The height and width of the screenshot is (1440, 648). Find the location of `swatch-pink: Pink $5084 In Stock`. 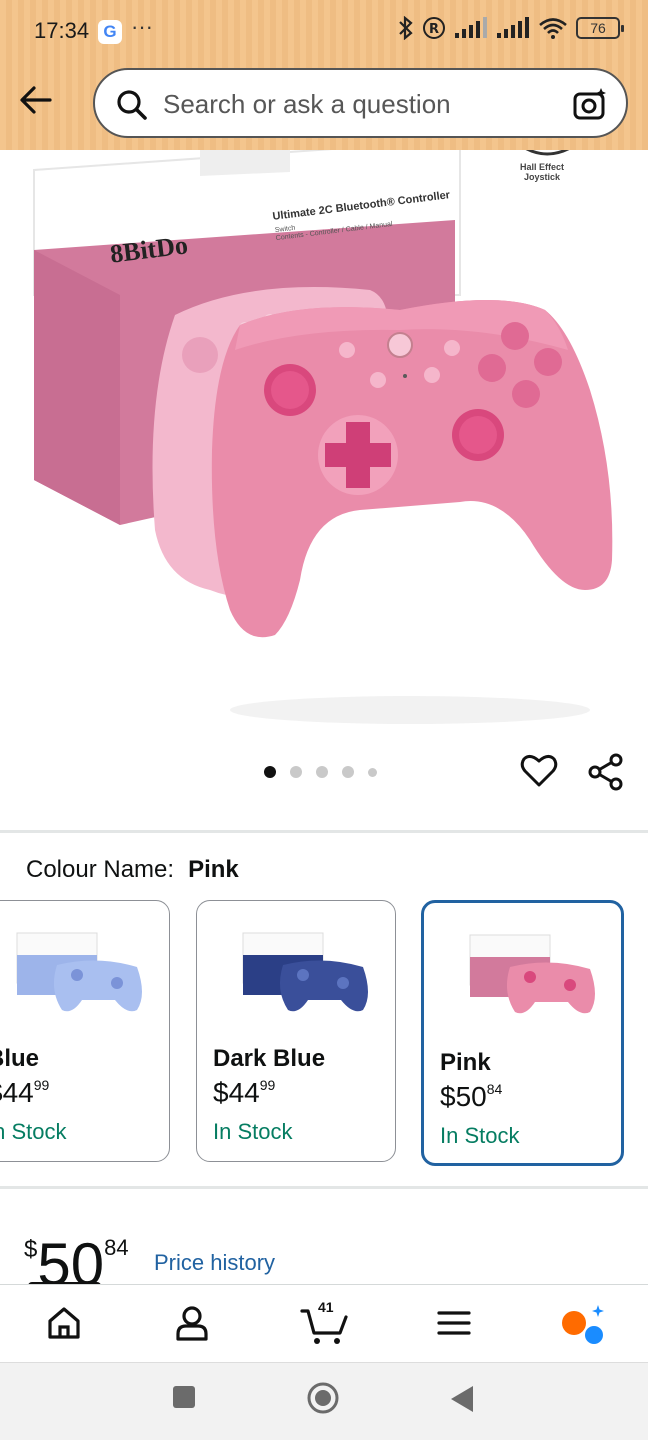

swatch-pink: Pink $5084 In Stock is located at coordinates (522, 1033).